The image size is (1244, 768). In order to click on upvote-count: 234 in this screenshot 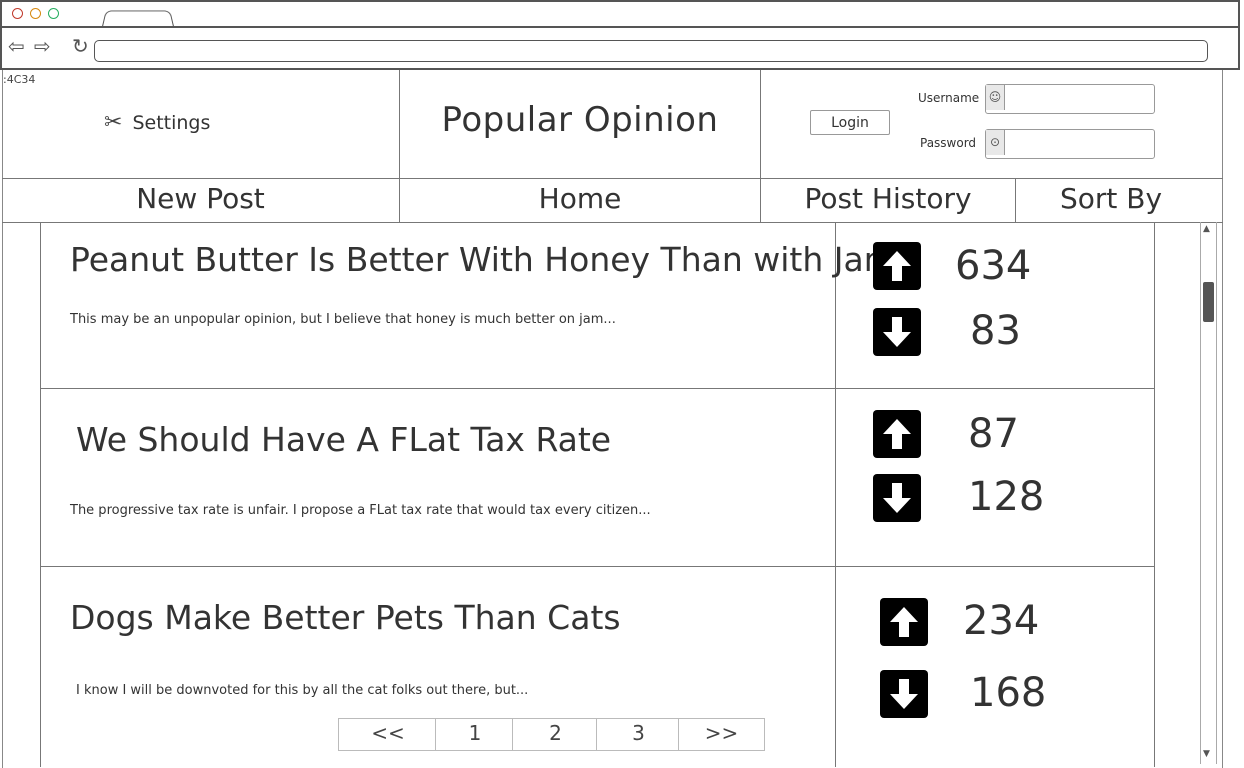, I will do `click(1001, 621)`.